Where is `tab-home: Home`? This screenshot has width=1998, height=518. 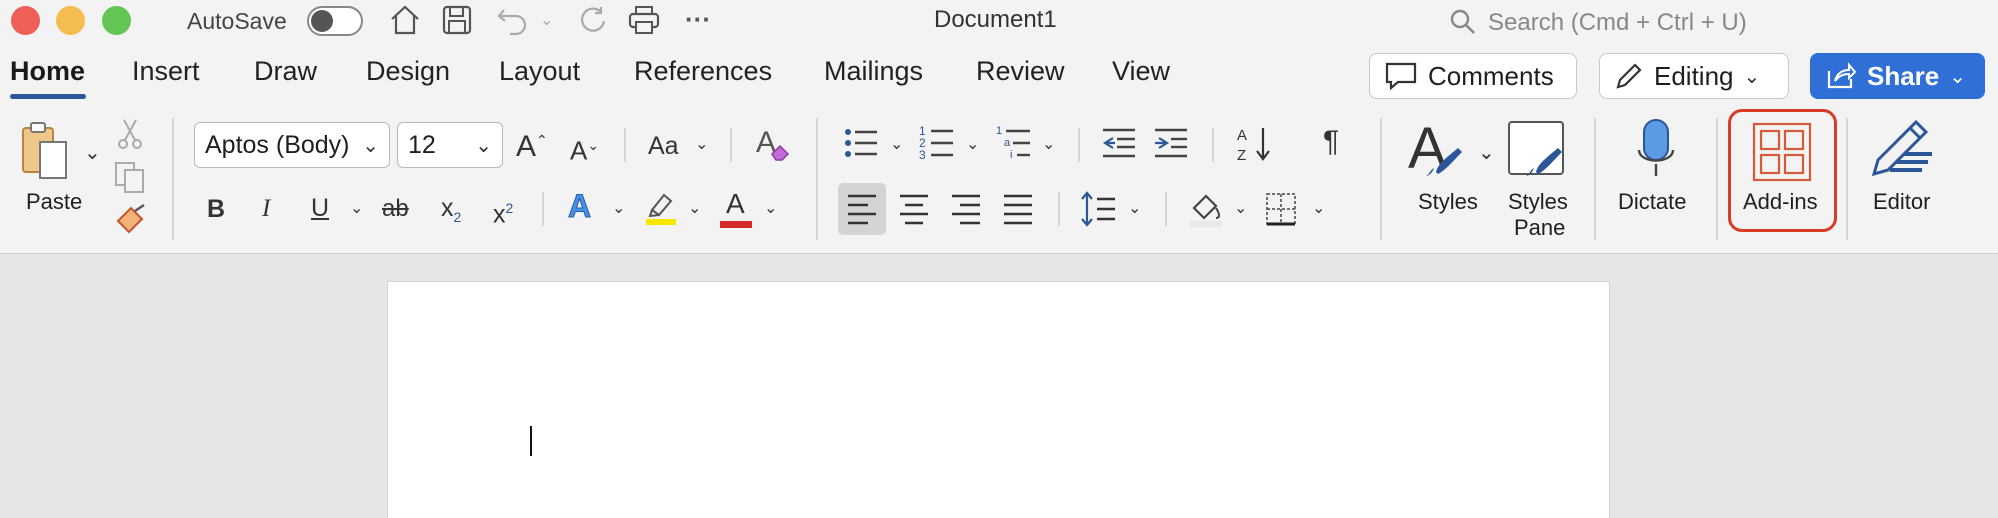 tab-home: Home is located at coordinates (47, 71).